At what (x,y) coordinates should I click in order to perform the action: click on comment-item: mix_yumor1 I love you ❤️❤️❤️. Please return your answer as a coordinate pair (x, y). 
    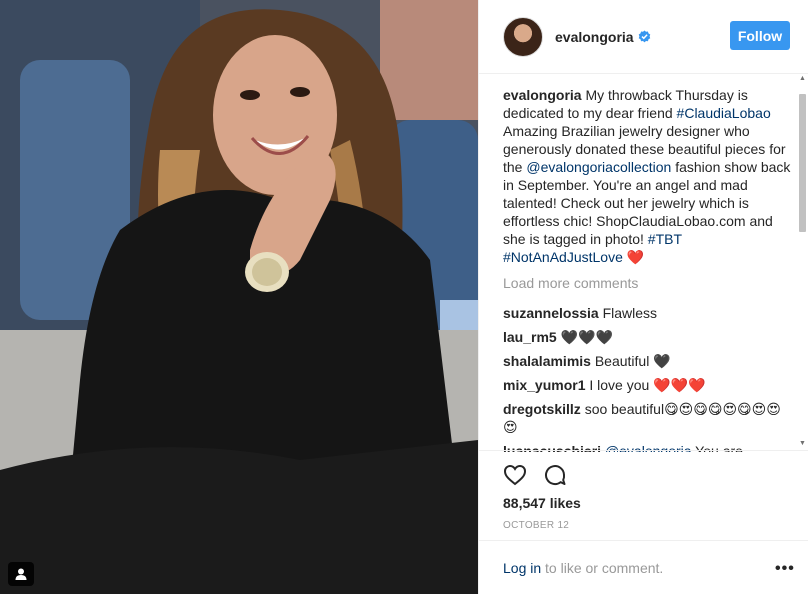
    Looking at the image, I should click on (648, 385).